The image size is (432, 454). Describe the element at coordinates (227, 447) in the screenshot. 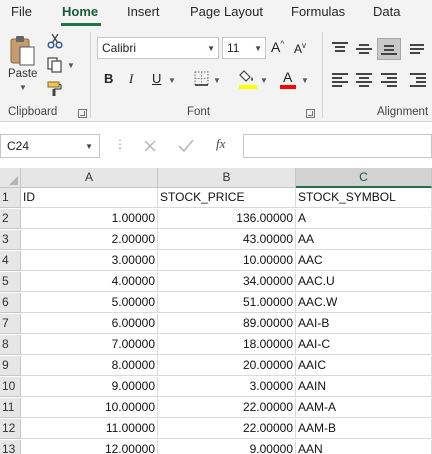

I see `cell-b13: 9.00000` at that location.